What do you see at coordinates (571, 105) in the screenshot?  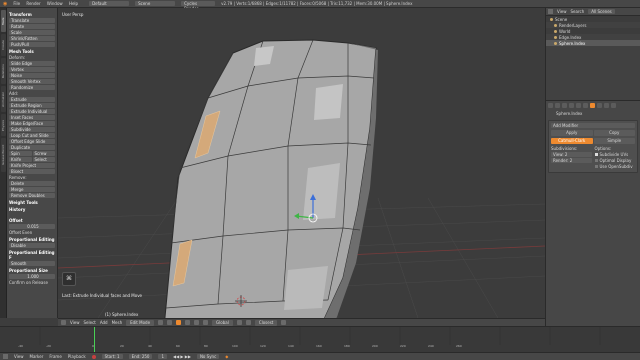 I see `world-tab-icon` at bounding box center [571, 105].